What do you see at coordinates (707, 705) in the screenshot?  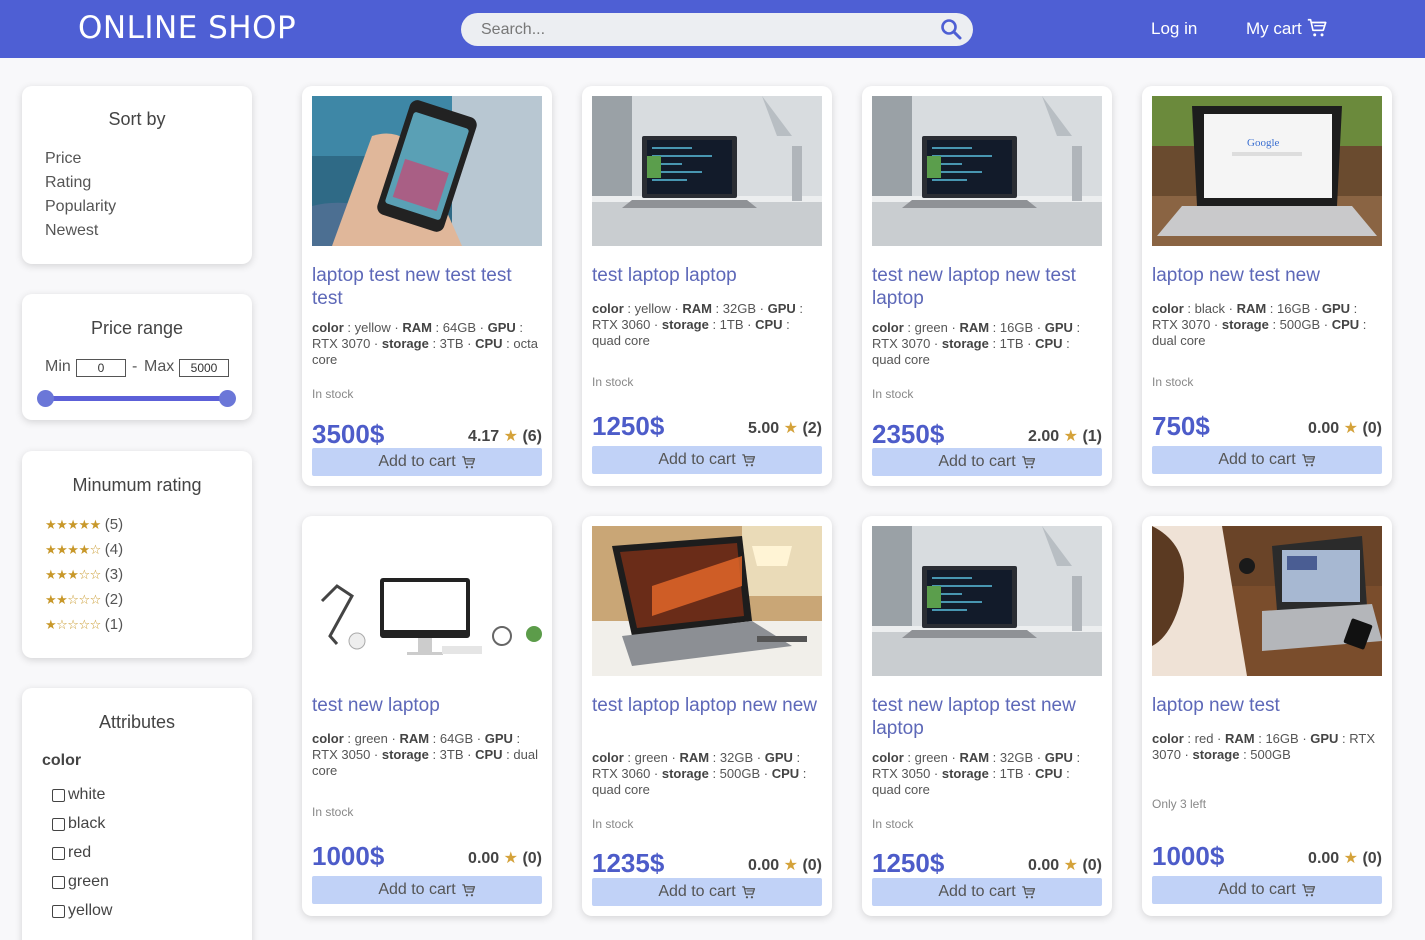 I see `product-name: test laptop laptop new new` at bounding box center [707, 705].